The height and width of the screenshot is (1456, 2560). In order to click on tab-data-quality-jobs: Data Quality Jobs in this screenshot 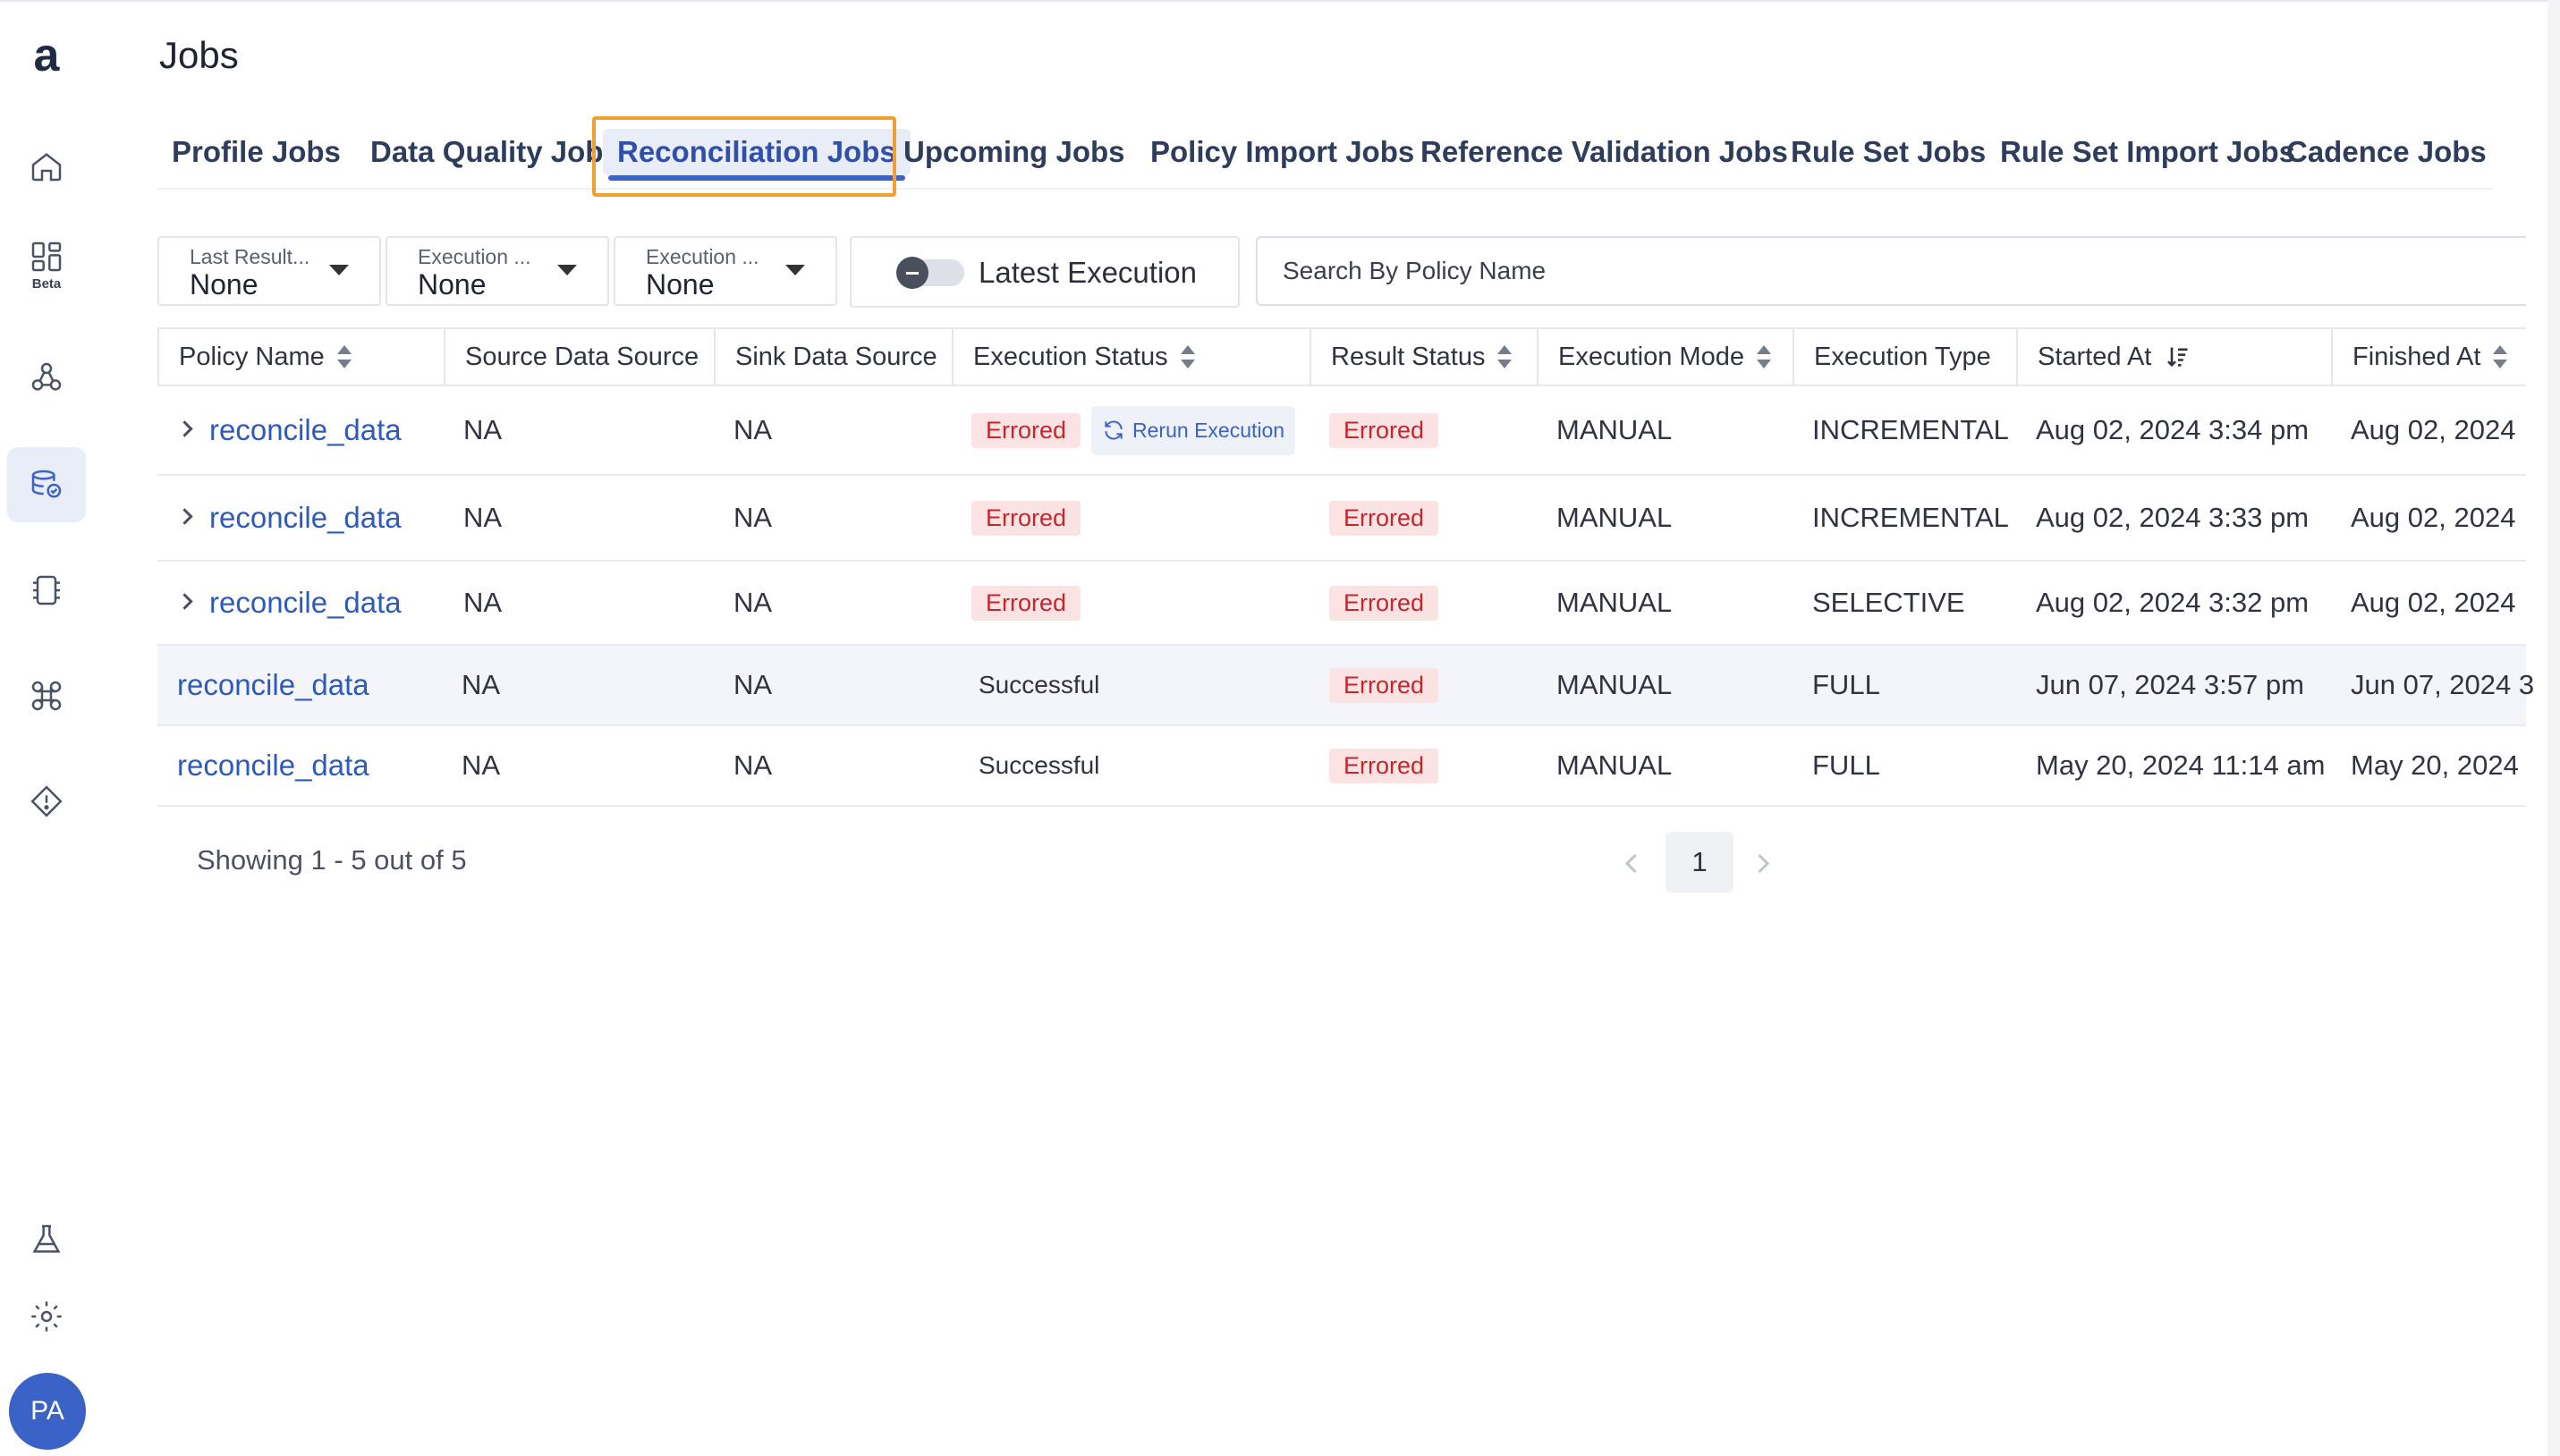, I will do `click(495, 152)`.